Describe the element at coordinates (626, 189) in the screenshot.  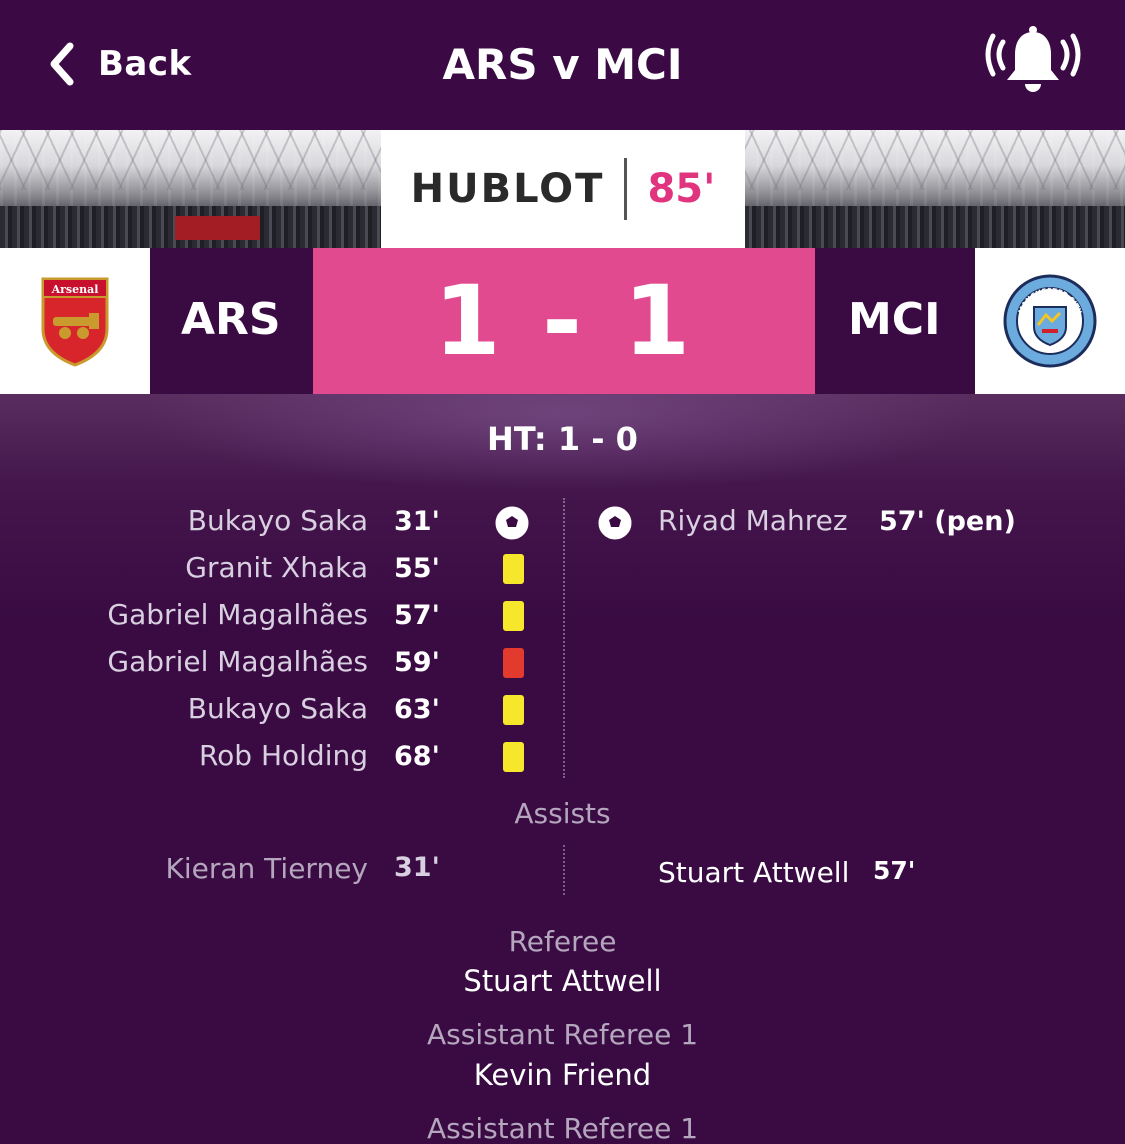
I see `divider` at that location.